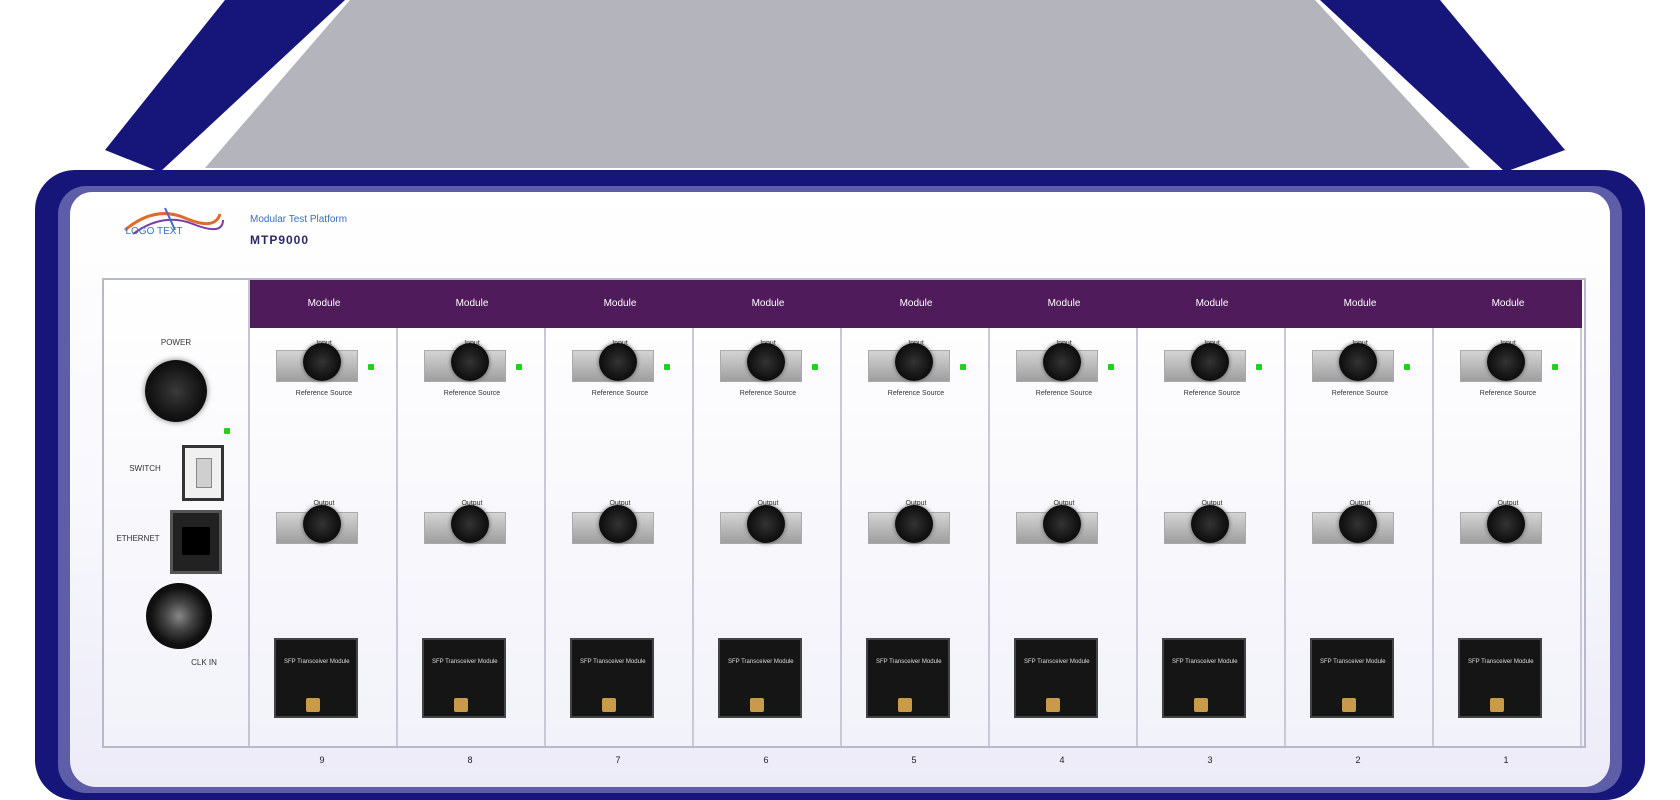 This screenshot has height=800, width=1680. Describe the element at coordinates (914, 760) in the screenshot. I see `slot-number: 5` at that location.